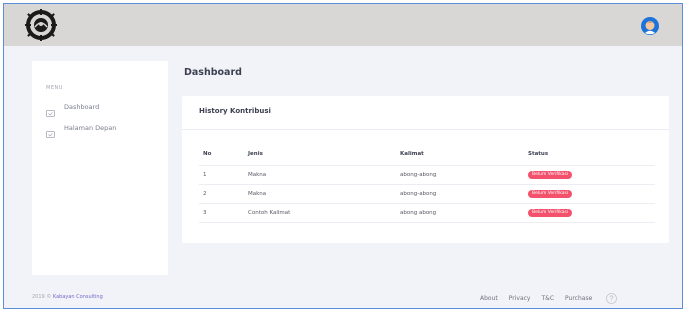  What do you see at coordinates (589, 155) in the screenshot?
I see `column-header-status: Status` at bounding box center [589, 155].